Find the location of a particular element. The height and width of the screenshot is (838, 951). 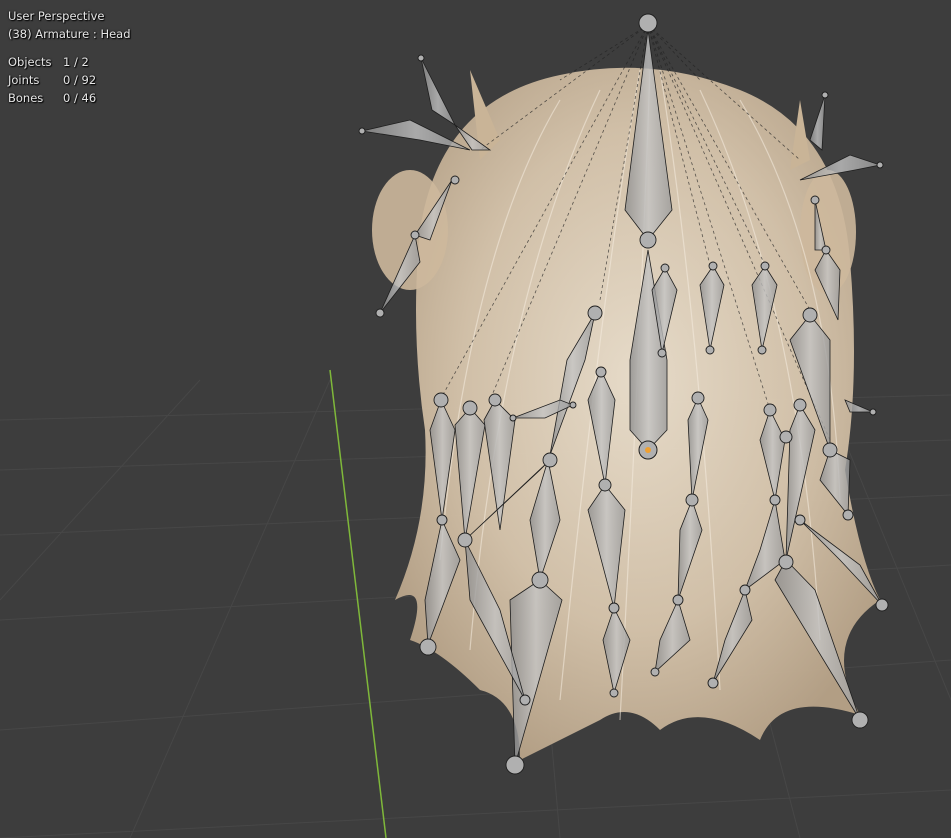

stat-joints: Joints 0 / 92 is located at coordinates (69, 80).